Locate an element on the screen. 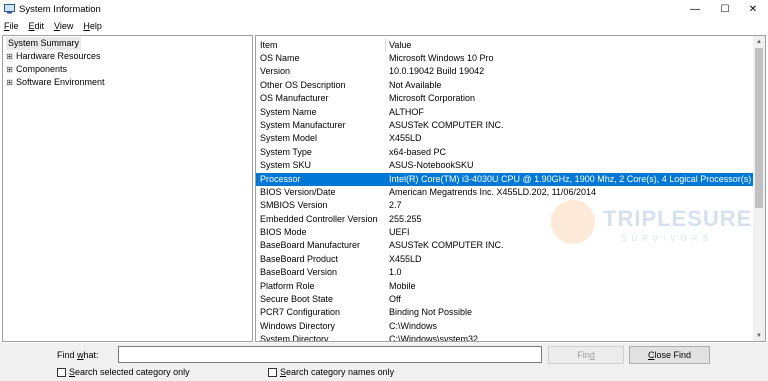 The image size is (768, 381). find-button: Fin d is located at coordinates (586, 355).